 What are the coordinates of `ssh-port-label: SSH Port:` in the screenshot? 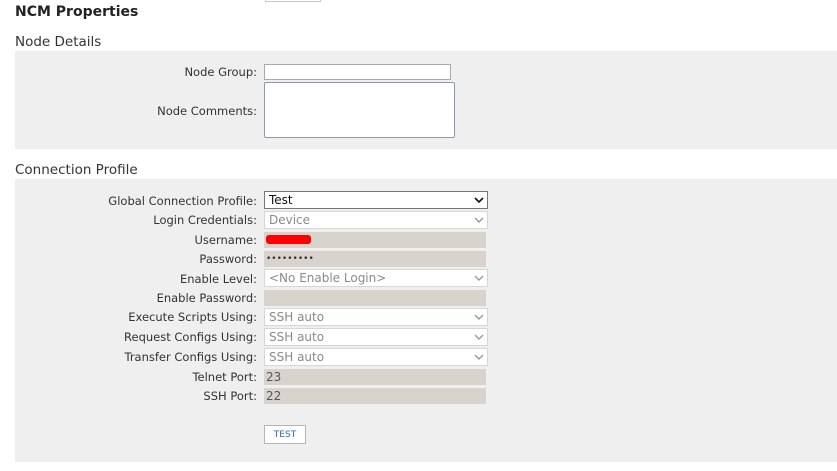 It's located at (230, 396).